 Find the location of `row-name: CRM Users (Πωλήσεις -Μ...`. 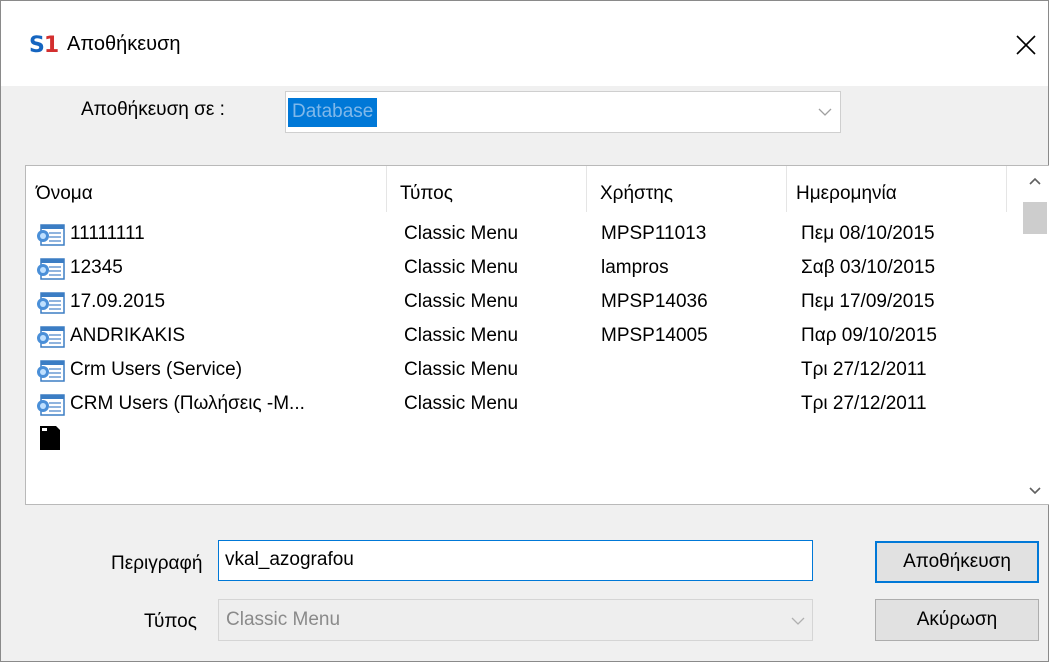

row-name: CRM Users (Πωλήσεις -Μ... is located at coordinates (187, 403).